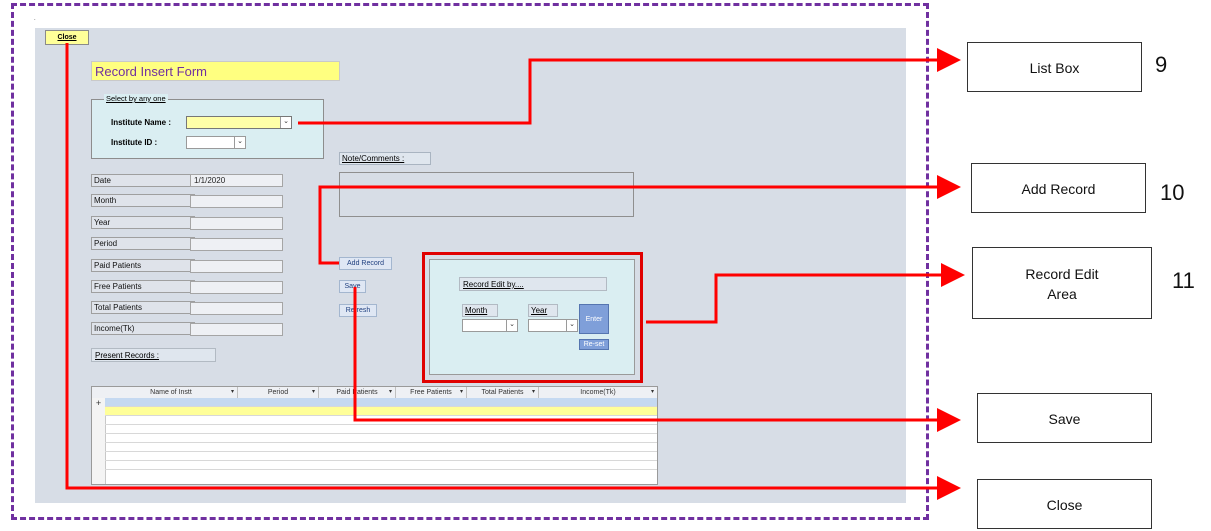 This screenshot has height=531, width=1211. What do you see at coordinates (805, 293) in the screenshot?
I see `arrow-record-edit-area` at bounding box center [805, 293].